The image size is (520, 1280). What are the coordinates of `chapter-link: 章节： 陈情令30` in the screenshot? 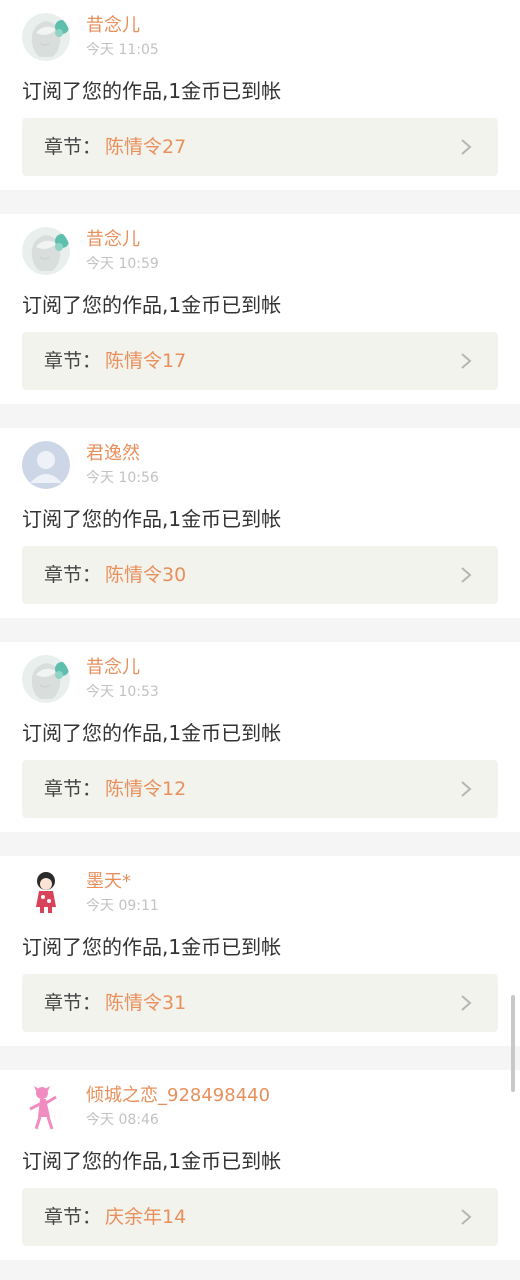 It's located at (260, 575).